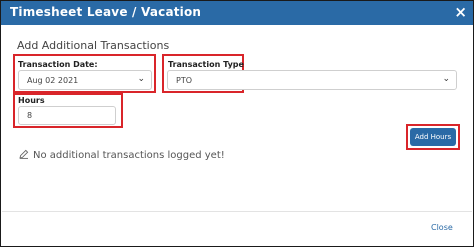 This screenshot has width=474, height=247. What do you see at coordinates (460, 12) in the screenshot?
I see `close-icon: ×` at bounding box center [460, 12].